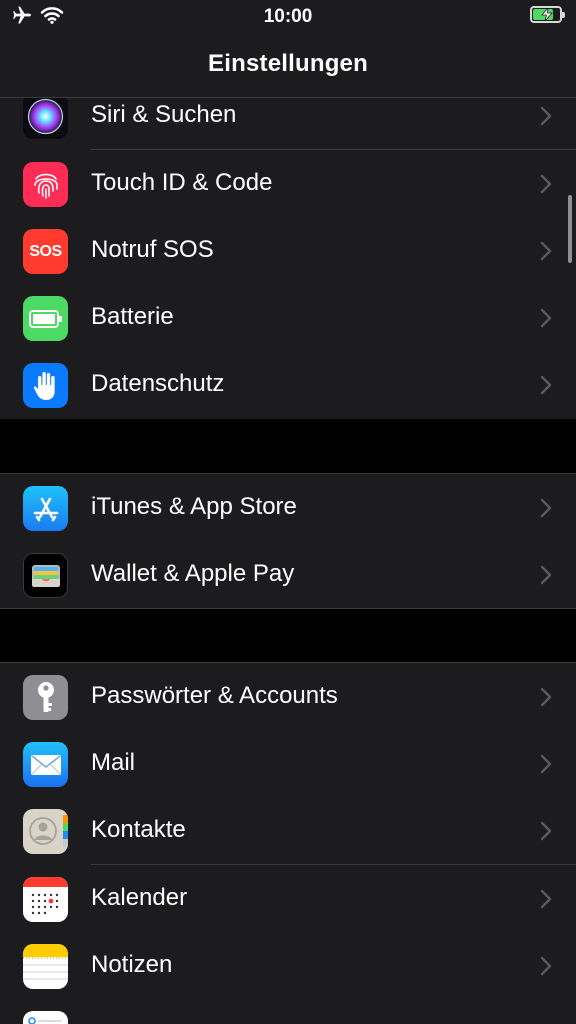 This screenshot has height=1024, width=576. I want to click on settings-row-kalender: Kalender, so click(288, 899).